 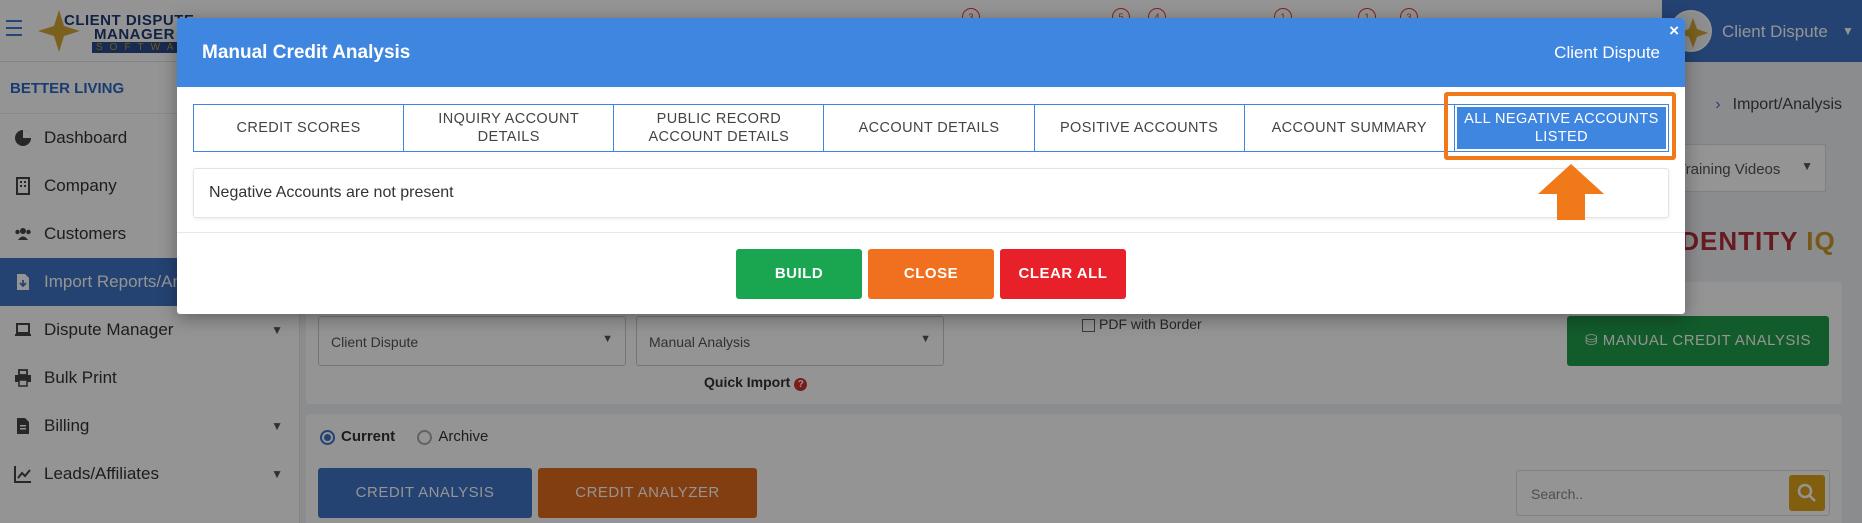 What do you see at coordinates (1139, 128) in the screenshot?
I see `tab-positive-accounts: POSITIVE ACCOUNTS` at bounding box center [1139, 128].